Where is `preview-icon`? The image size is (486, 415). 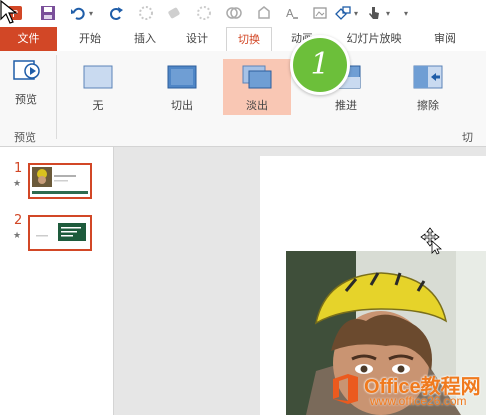 preview-icon is located at coordinates (26, 70).